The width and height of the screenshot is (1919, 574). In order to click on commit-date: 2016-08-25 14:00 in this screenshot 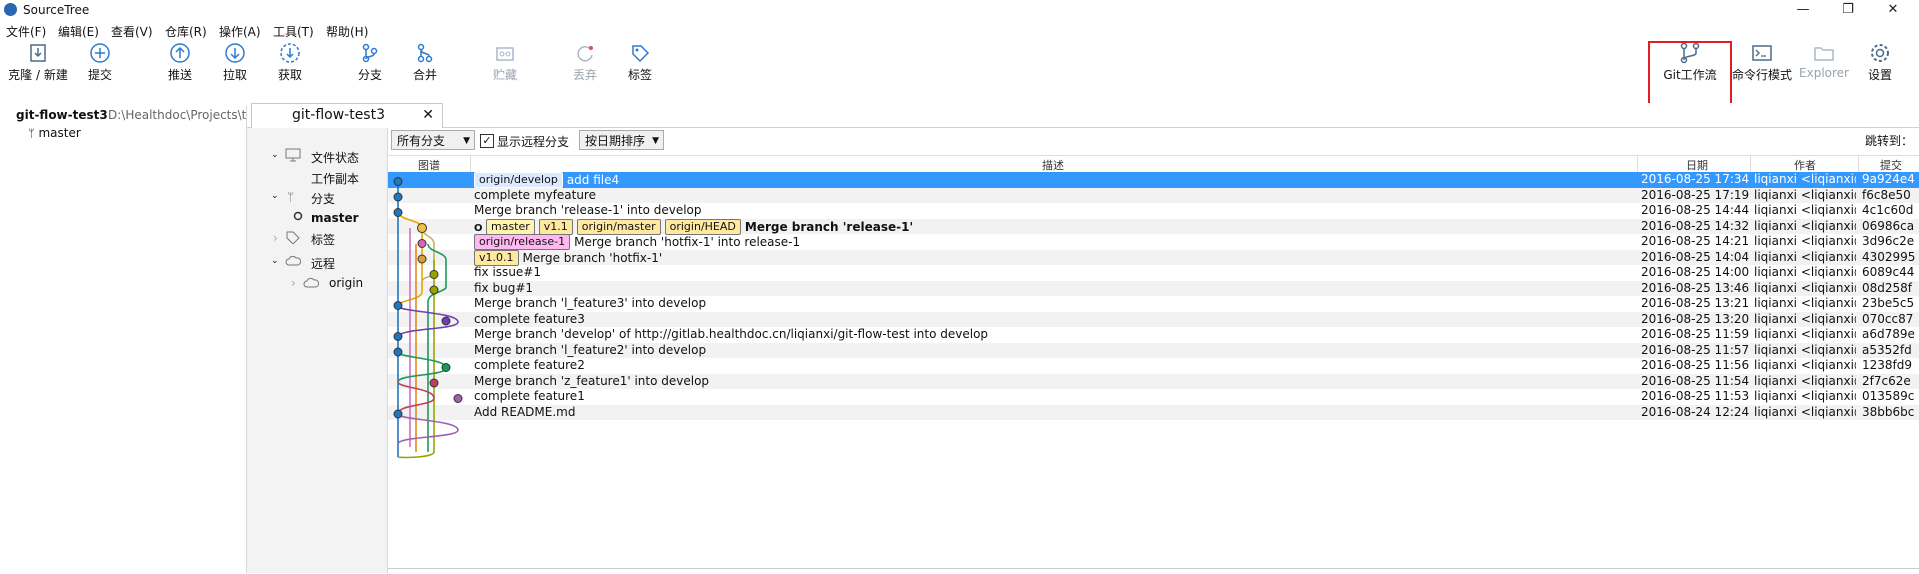, I will do `click(1695, 272)`.